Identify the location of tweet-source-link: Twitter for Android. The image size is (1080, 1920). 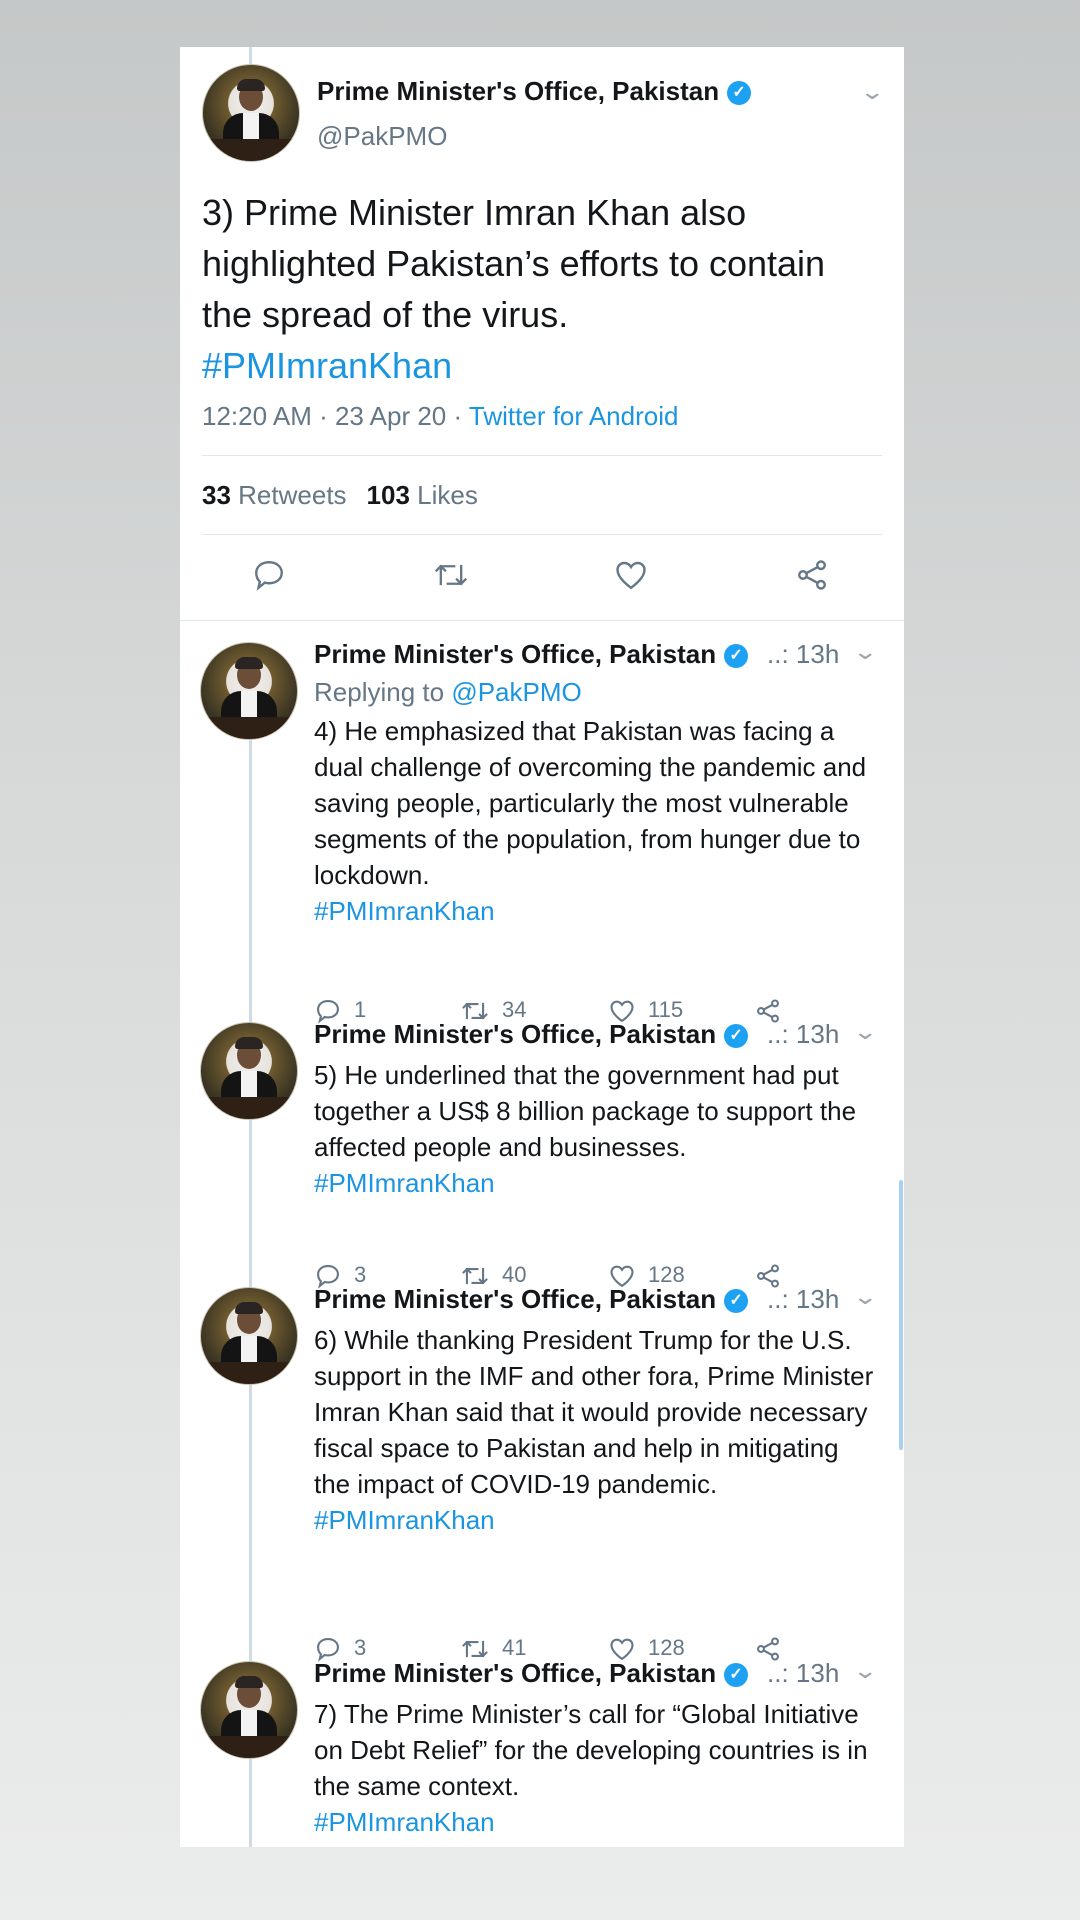
(574, 416).